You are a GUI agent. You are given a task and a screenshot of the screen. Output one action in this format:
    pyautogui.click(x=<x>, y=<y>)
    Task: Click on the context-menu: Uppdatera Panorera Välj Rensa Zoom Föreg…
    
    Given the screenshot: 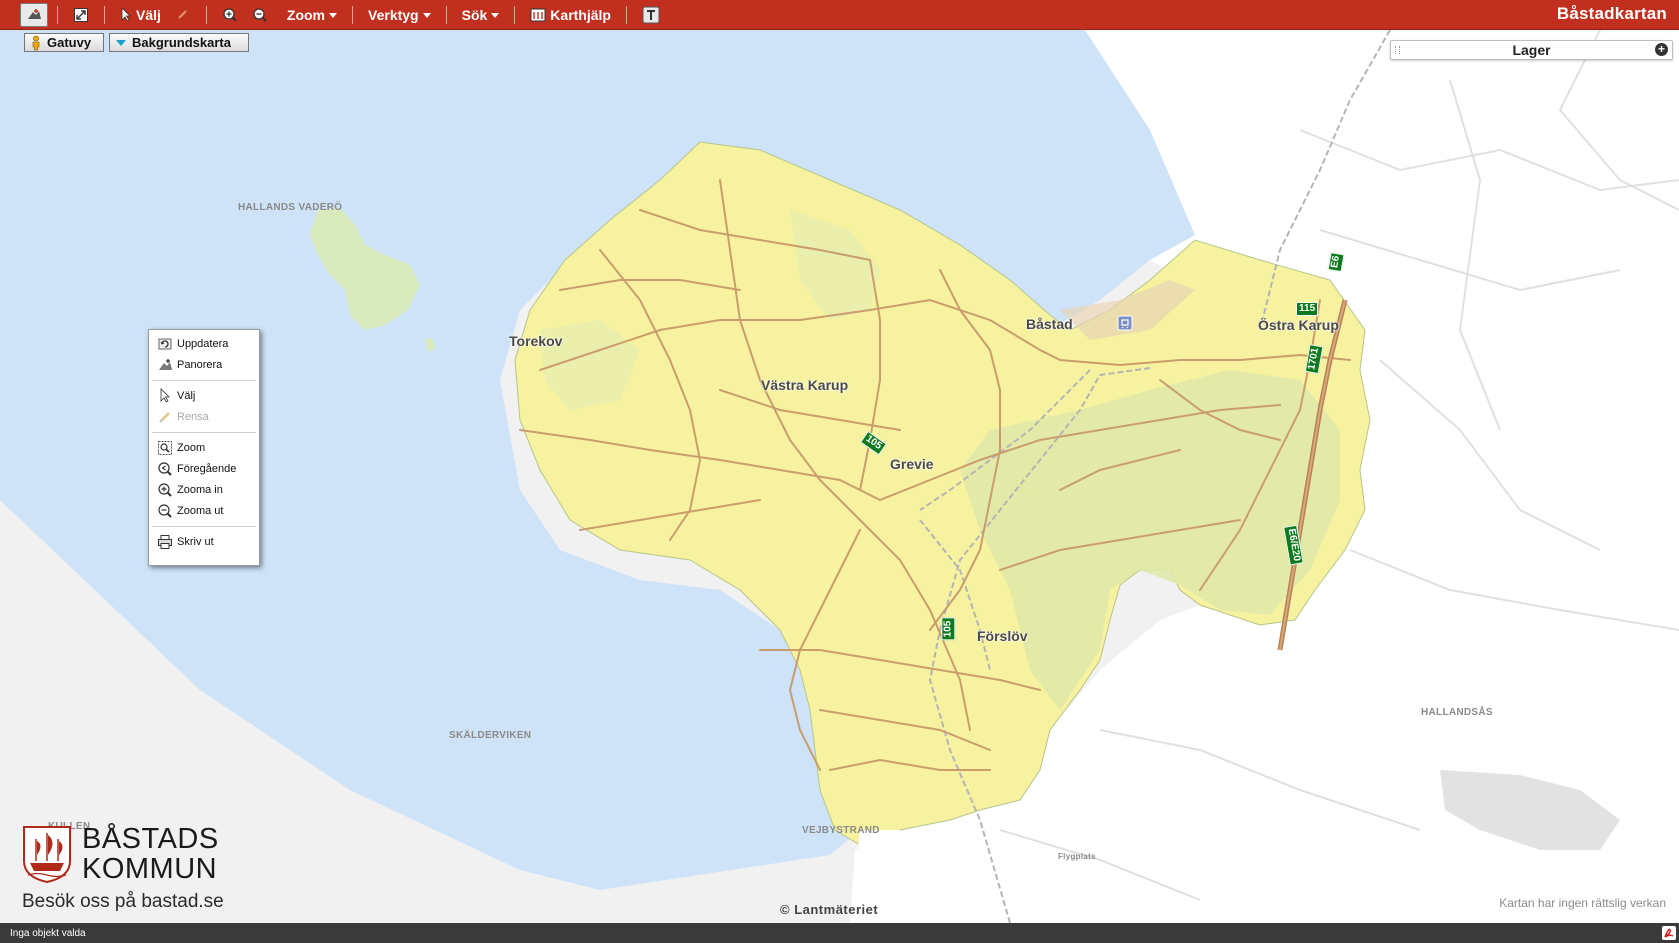 What is the action you would take?
    pyautogui.click(x=204, y=447)
    